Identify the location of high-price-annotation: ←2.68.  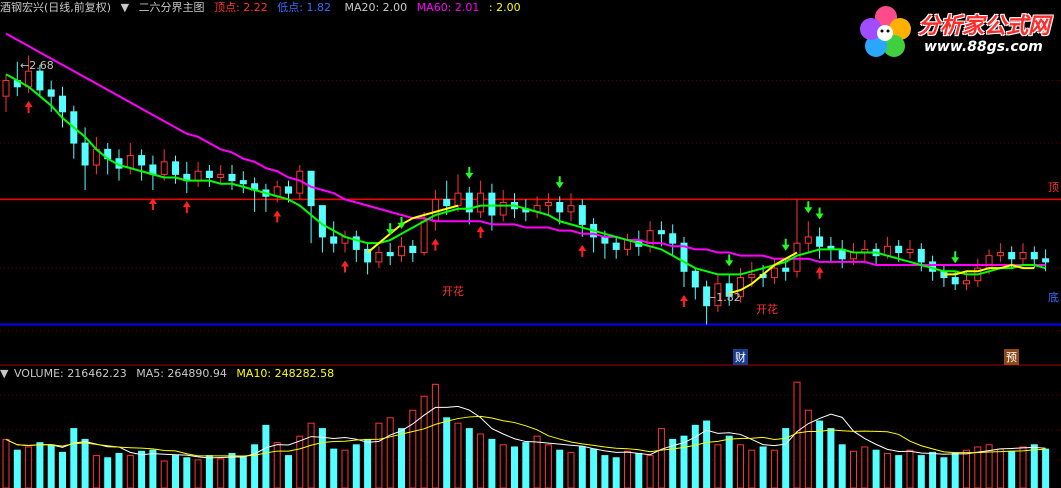
(37, 65).